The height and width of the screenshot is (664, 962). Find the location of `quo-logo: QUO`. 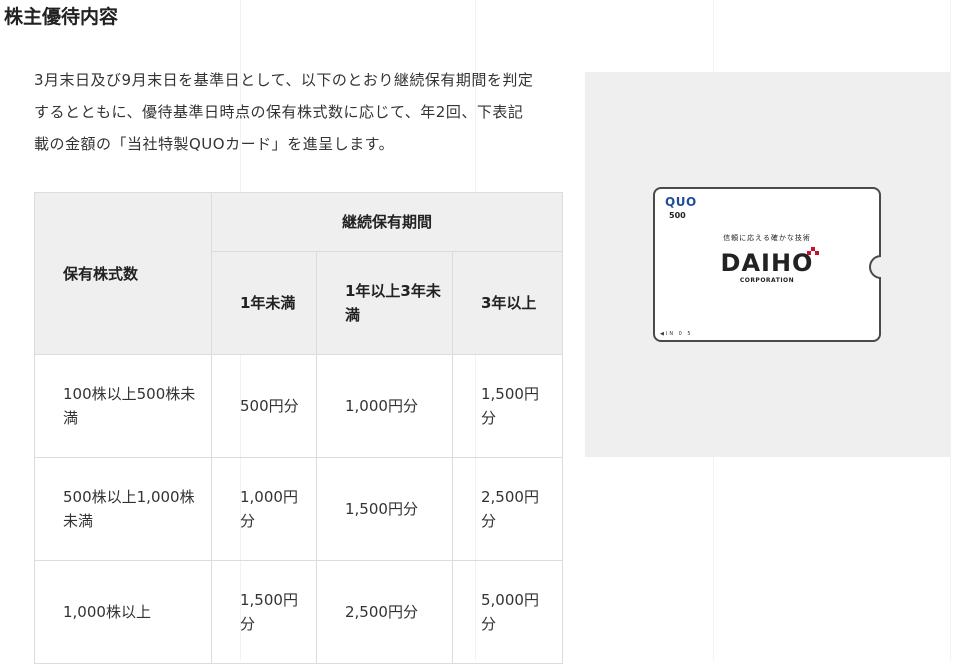

quo-logo: QUO is located at coordinates (681, 202).